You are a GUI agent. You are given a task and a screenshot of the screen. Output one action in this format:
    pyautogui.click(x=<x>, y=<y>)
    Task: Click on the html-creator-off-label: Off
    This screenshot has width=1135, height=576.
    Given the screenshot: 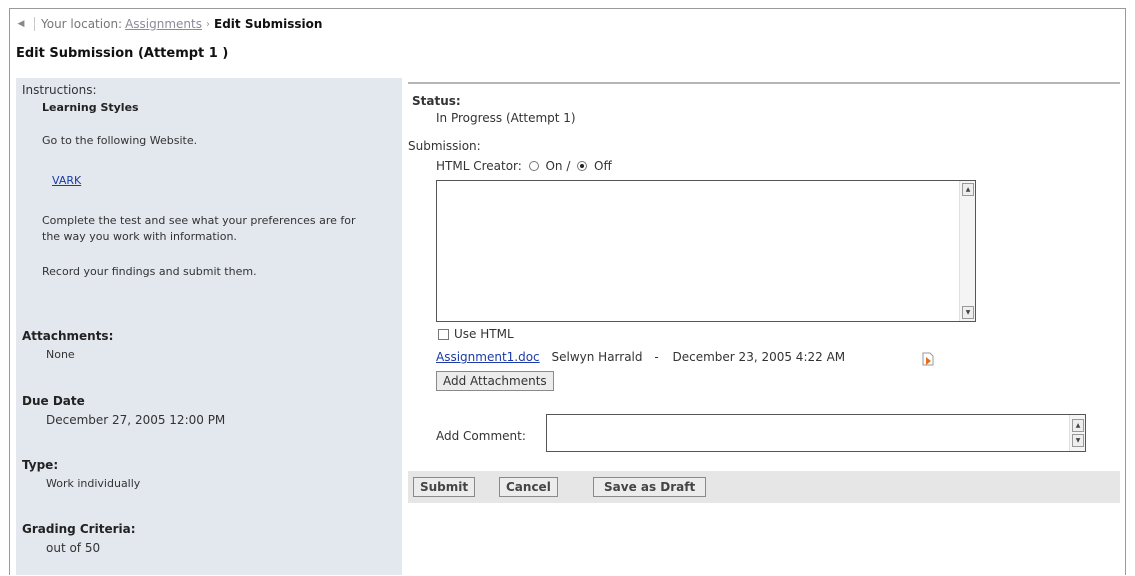 What is the action you would take?
    pyautogui.click(x=603, y=166)
    